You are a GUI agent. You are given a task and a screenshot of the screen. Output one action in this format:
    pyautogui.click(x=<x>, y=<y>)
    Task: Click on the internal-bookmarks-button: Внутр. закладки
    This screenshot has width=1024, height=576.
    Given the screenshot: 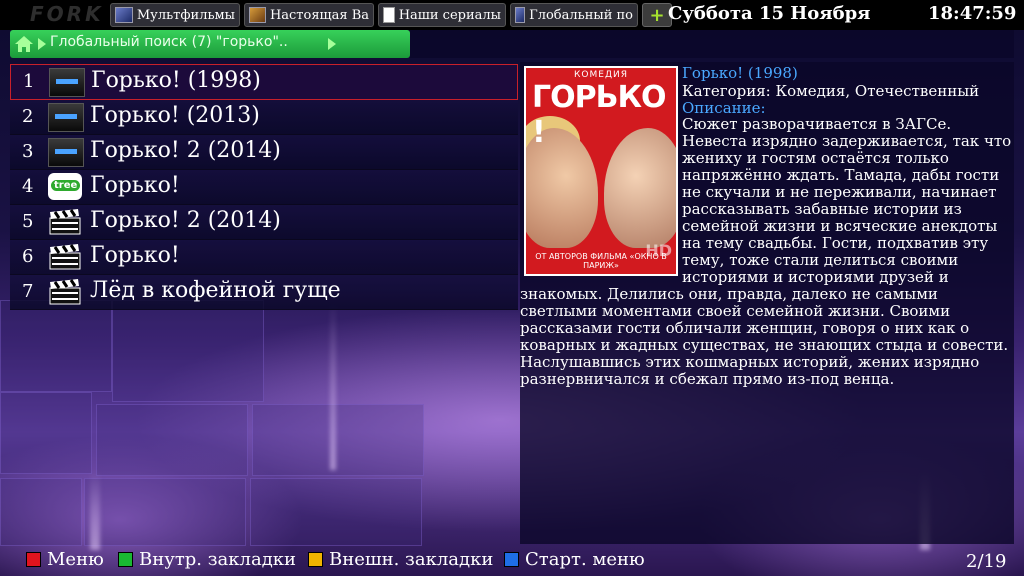 What is the action you would take?
    pyautogui.click(x=207, y=559)
    